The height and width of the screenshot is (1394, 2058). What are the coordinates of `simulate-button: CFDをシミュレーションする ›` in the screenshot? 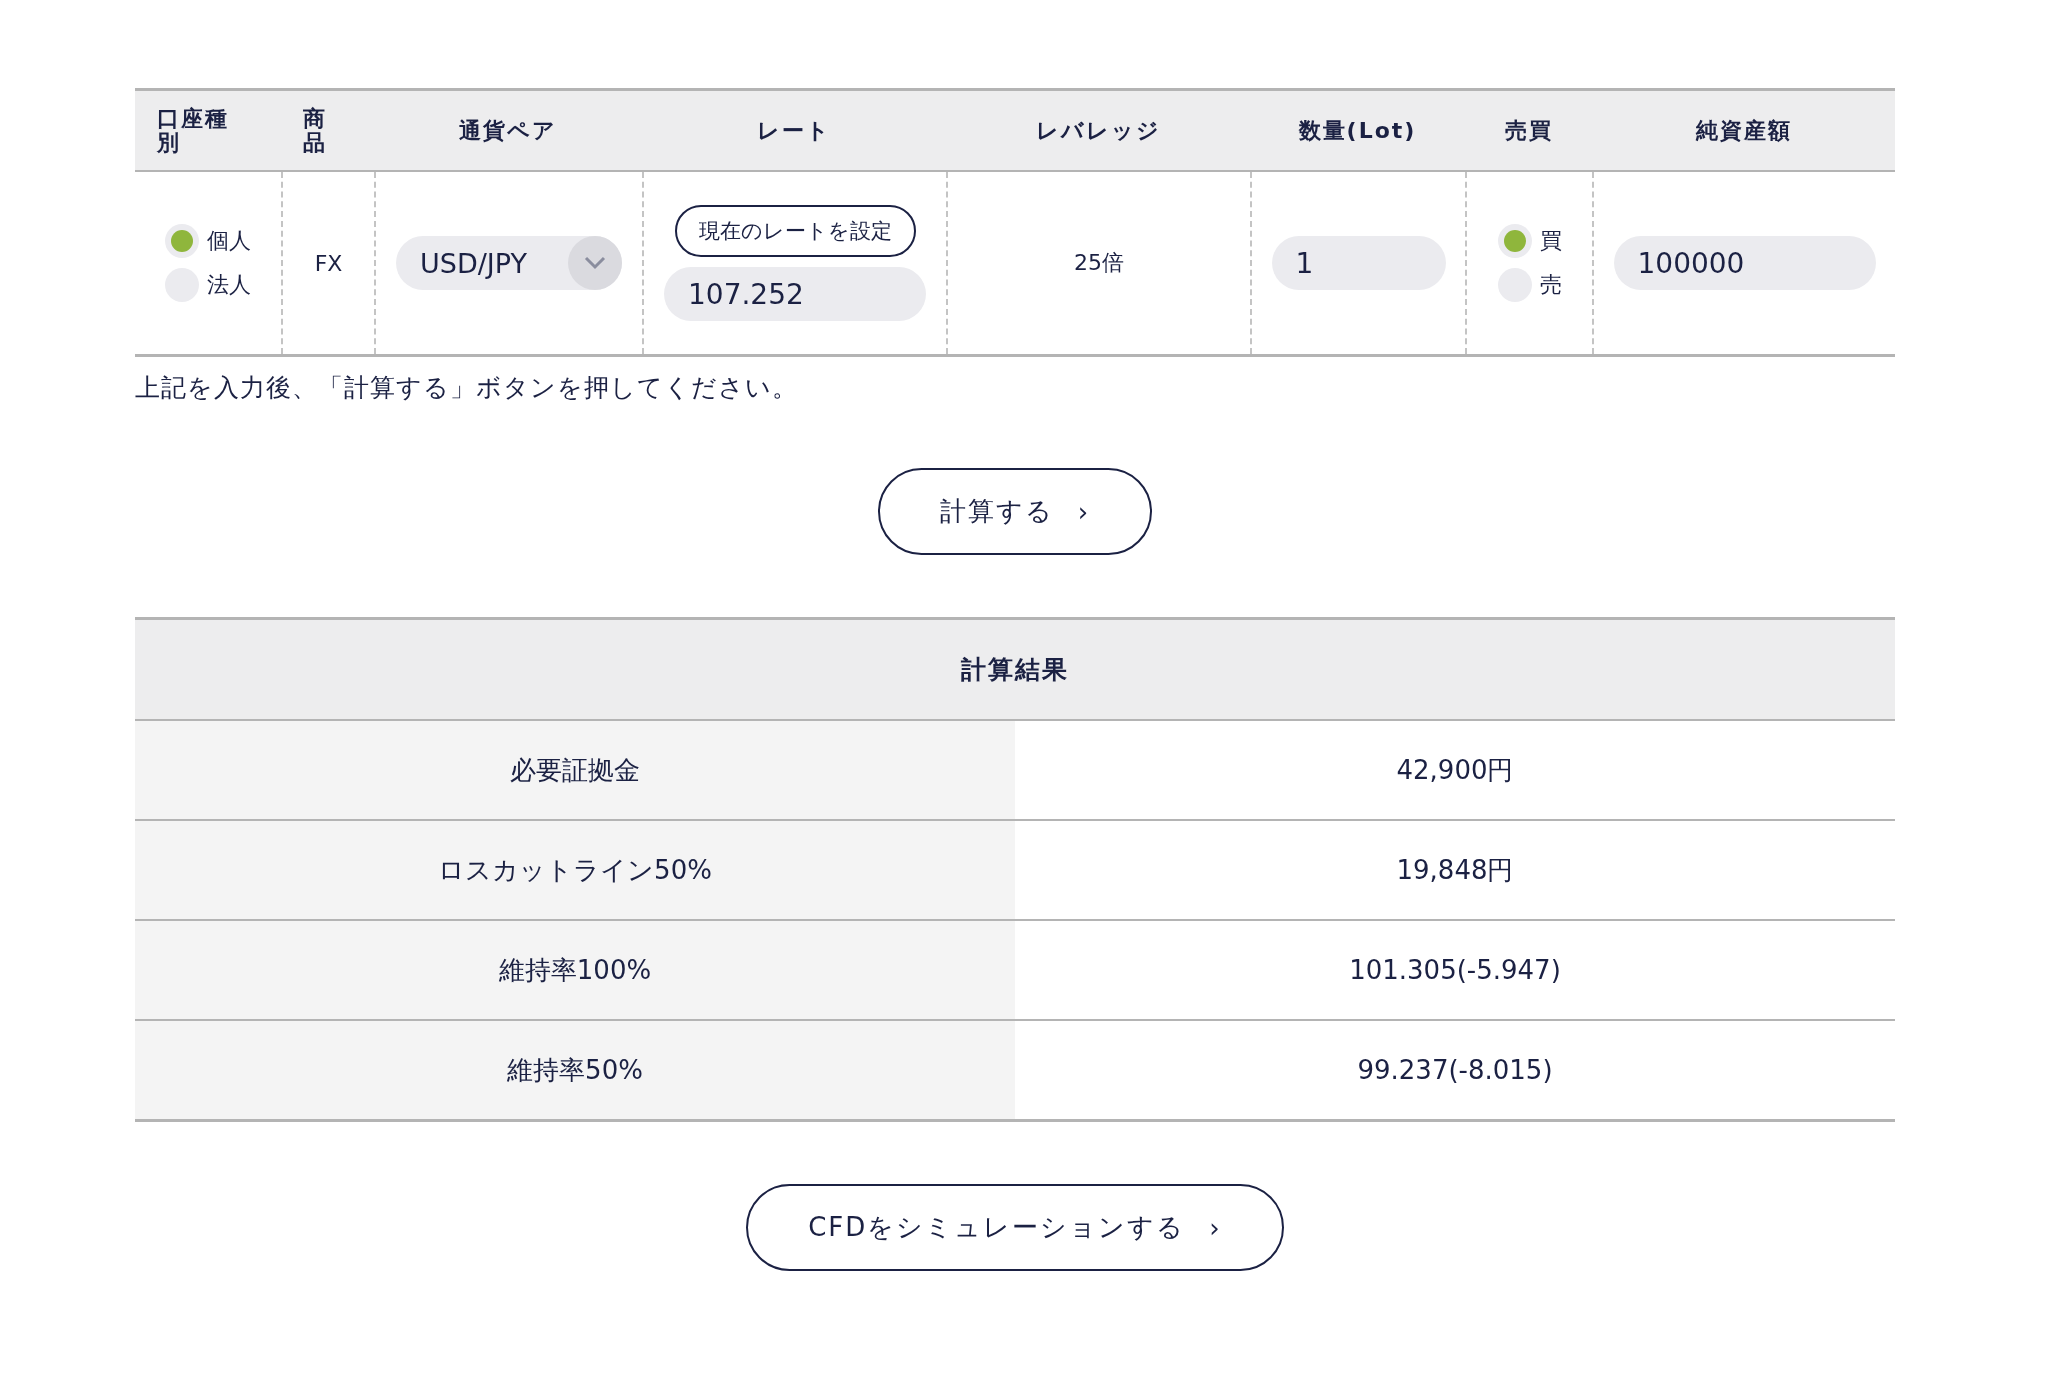 It's located at (1015, 1227).